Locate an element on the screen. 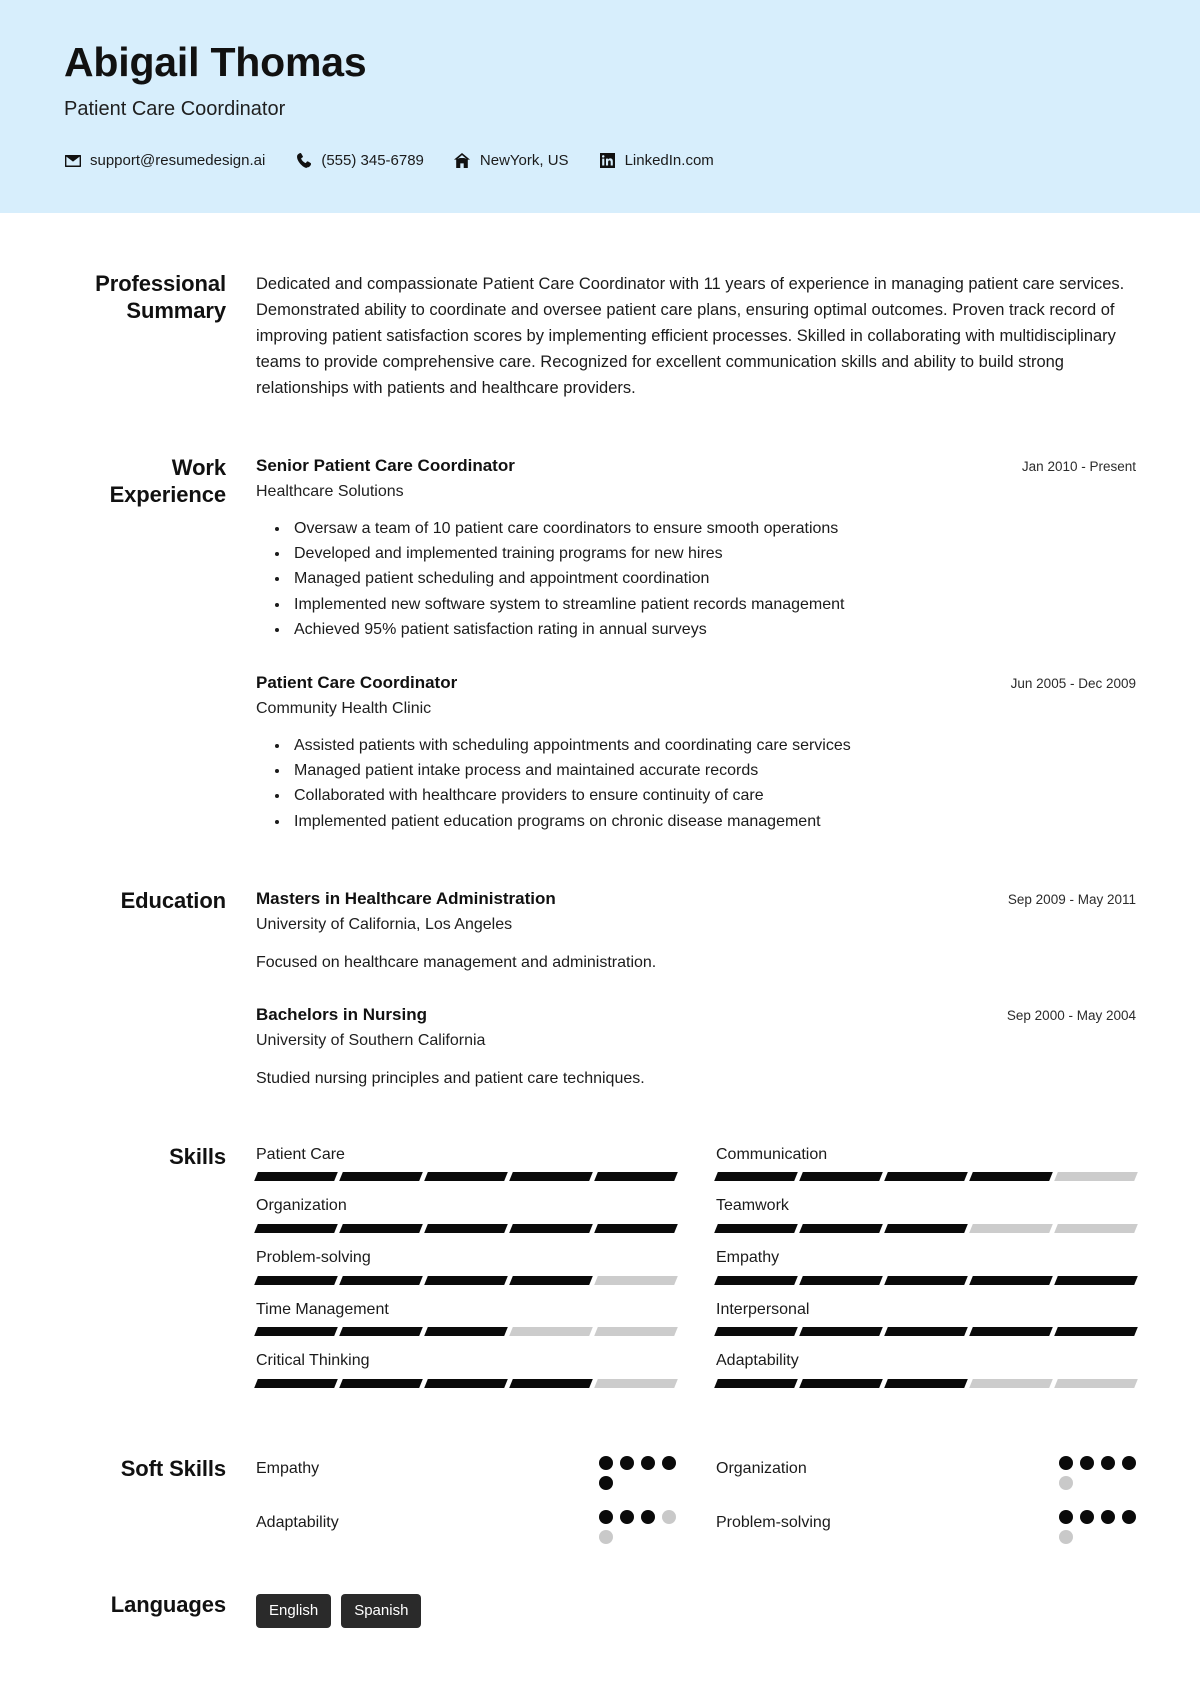  skill-name: Adaptability is located at coordinates (757, 1361).